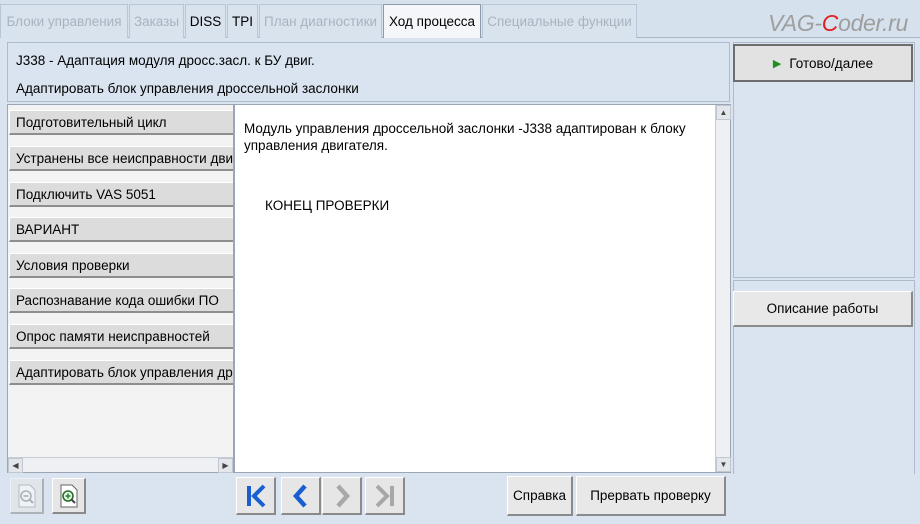 This screenshot has width=920, height=524. Describe the element at coordinates (823, 309) in the screenshot. I see `work-description-button: Описание работы` at that location.